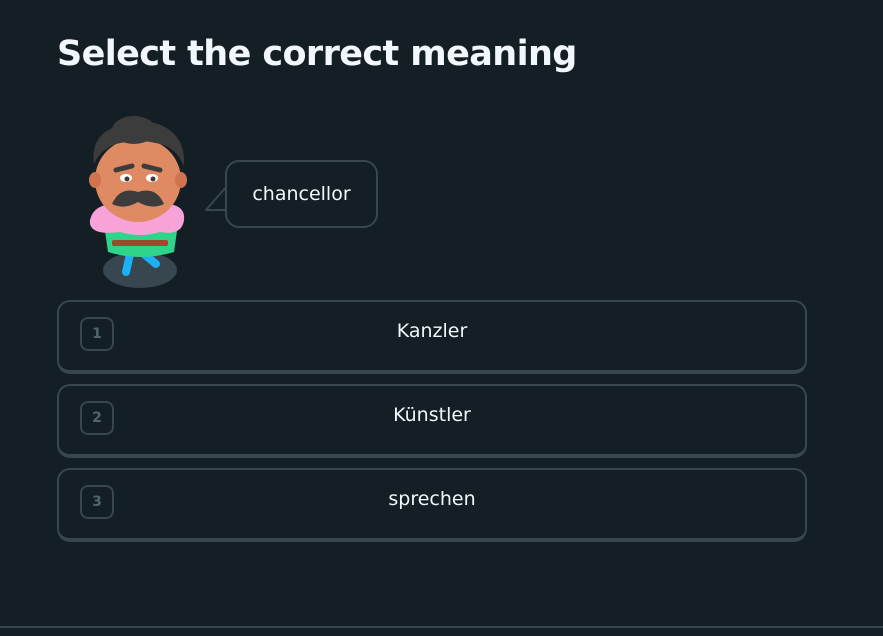 This screenshot has width=883, height=636. Describe the element at coordinates (317, 54) in the screenshot. I see `challenge-title: Select the correct meaning` at that location.